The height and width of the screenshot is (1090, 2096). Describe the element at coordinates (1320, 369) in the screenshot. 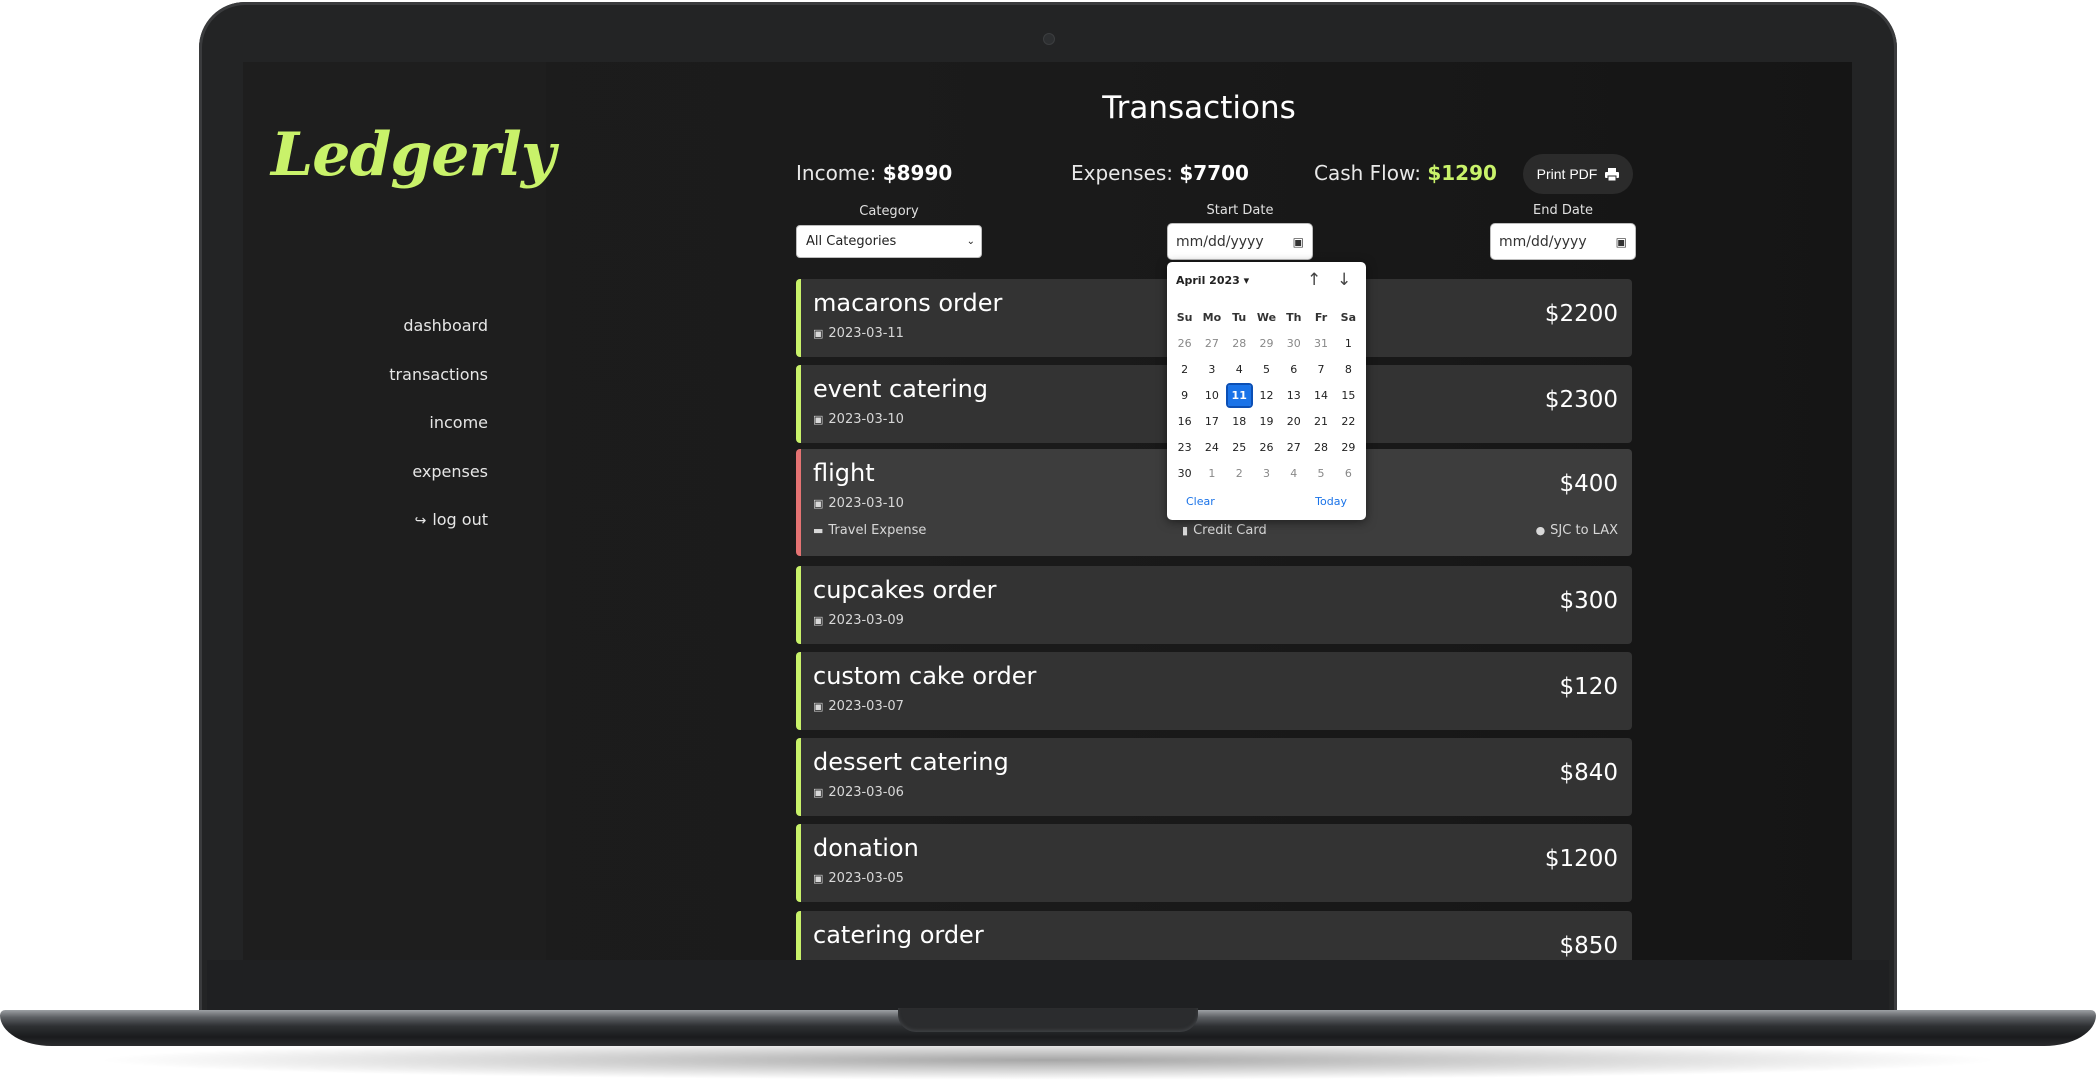

I see `calendar-day: 7` at that location.